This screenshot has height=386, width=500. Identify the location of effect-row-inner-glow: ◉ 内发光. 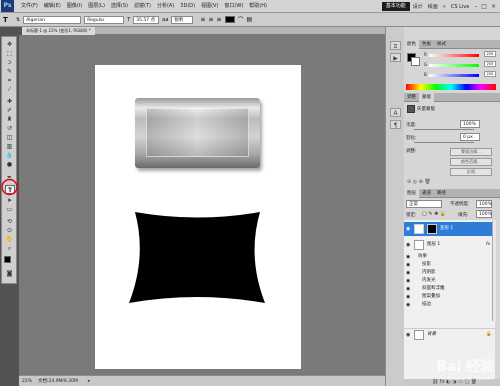
(449, 281).